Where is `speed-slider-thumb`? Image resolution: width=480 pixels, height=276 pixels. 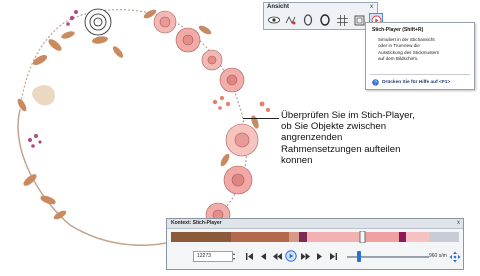 speed-slider-thumb is located at coordinates (359, 256).